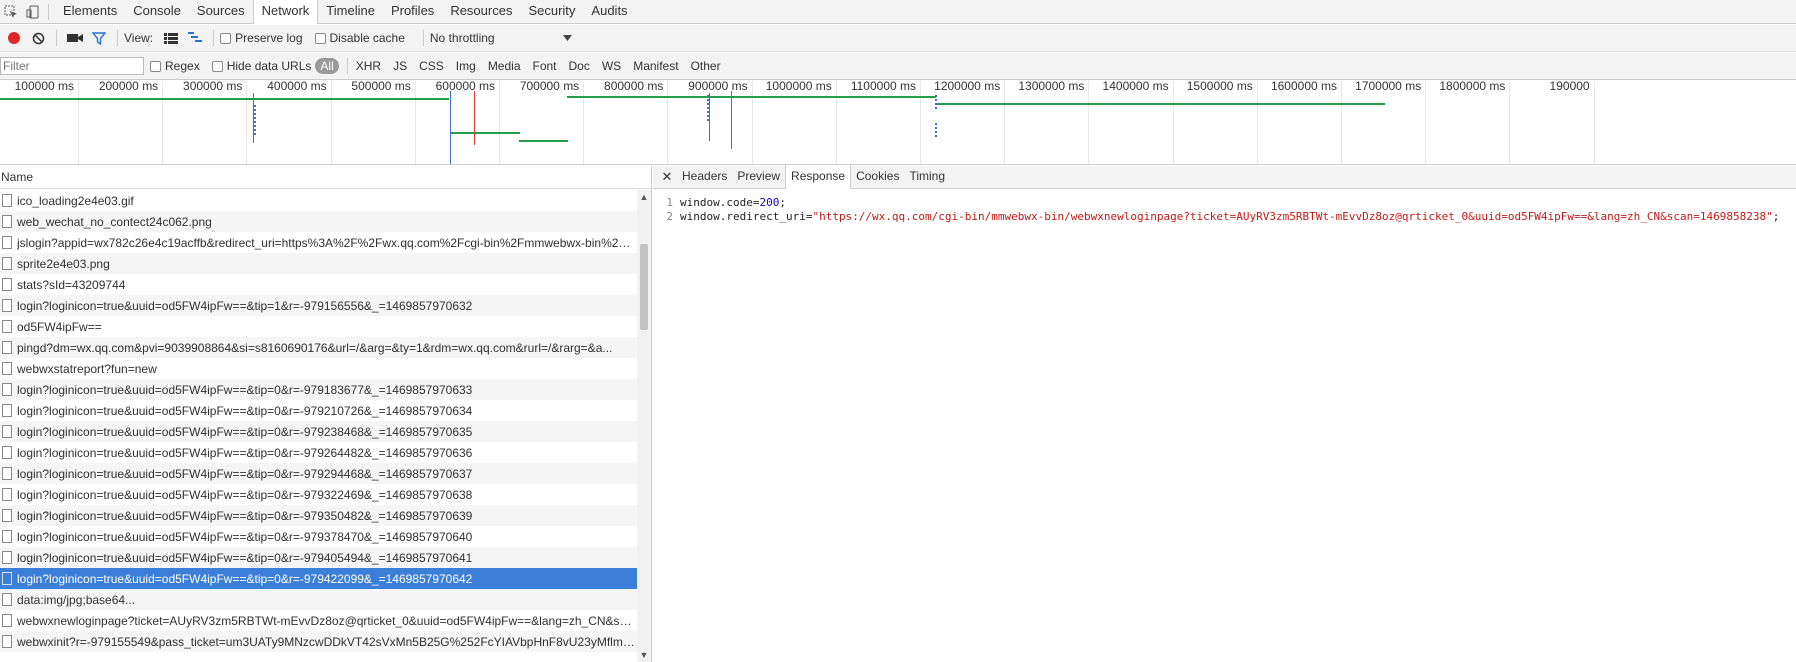 This screenshot has height=662, width=1796. What do you see at coordinates (758, 176) in the screenshot?
I see `detail-tab-preview: Preview` at bounding box center [758, 176].